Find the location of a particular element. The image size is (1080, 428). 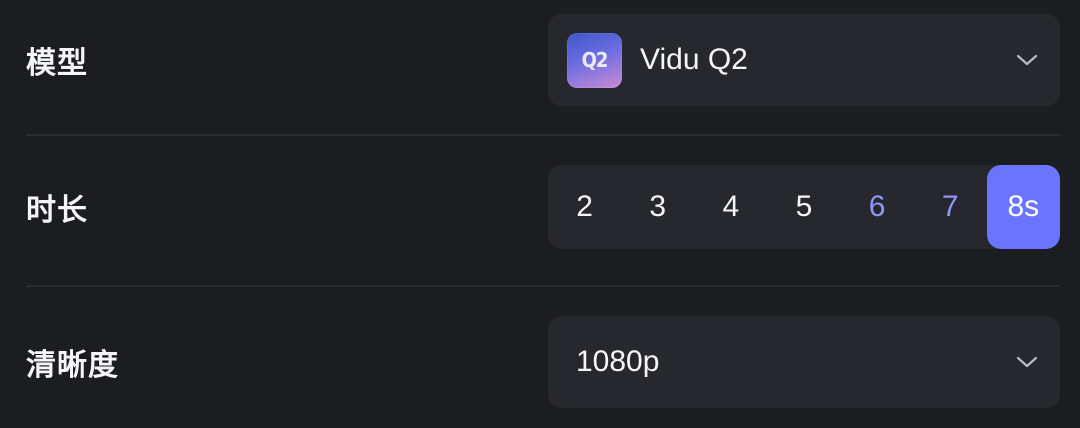

resolution-label: 清晰度 is located at coordinates (72, 365).